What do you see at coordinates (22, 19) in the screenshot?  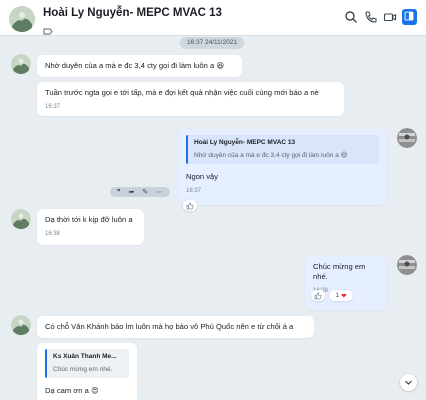 I see `contact-avatar` at bounding box center [22, 19].